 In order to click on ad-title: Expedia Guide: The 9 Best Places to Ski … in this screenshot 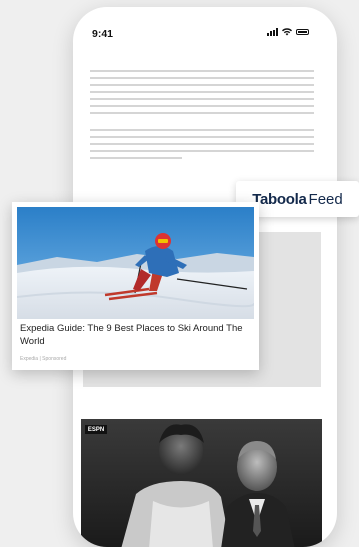, I will do `click(138, 335)`.